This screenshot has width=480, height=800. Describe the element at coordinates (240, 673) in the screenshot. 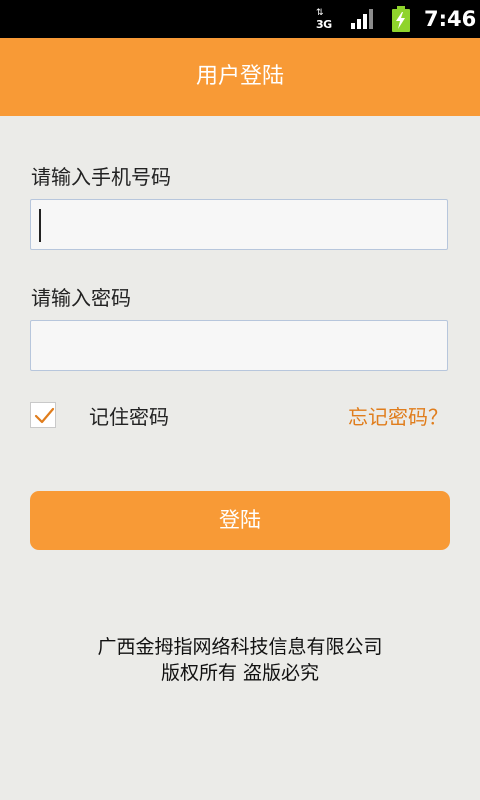

I see `copyright-notice: 版权所有 盗版必究` at that location.